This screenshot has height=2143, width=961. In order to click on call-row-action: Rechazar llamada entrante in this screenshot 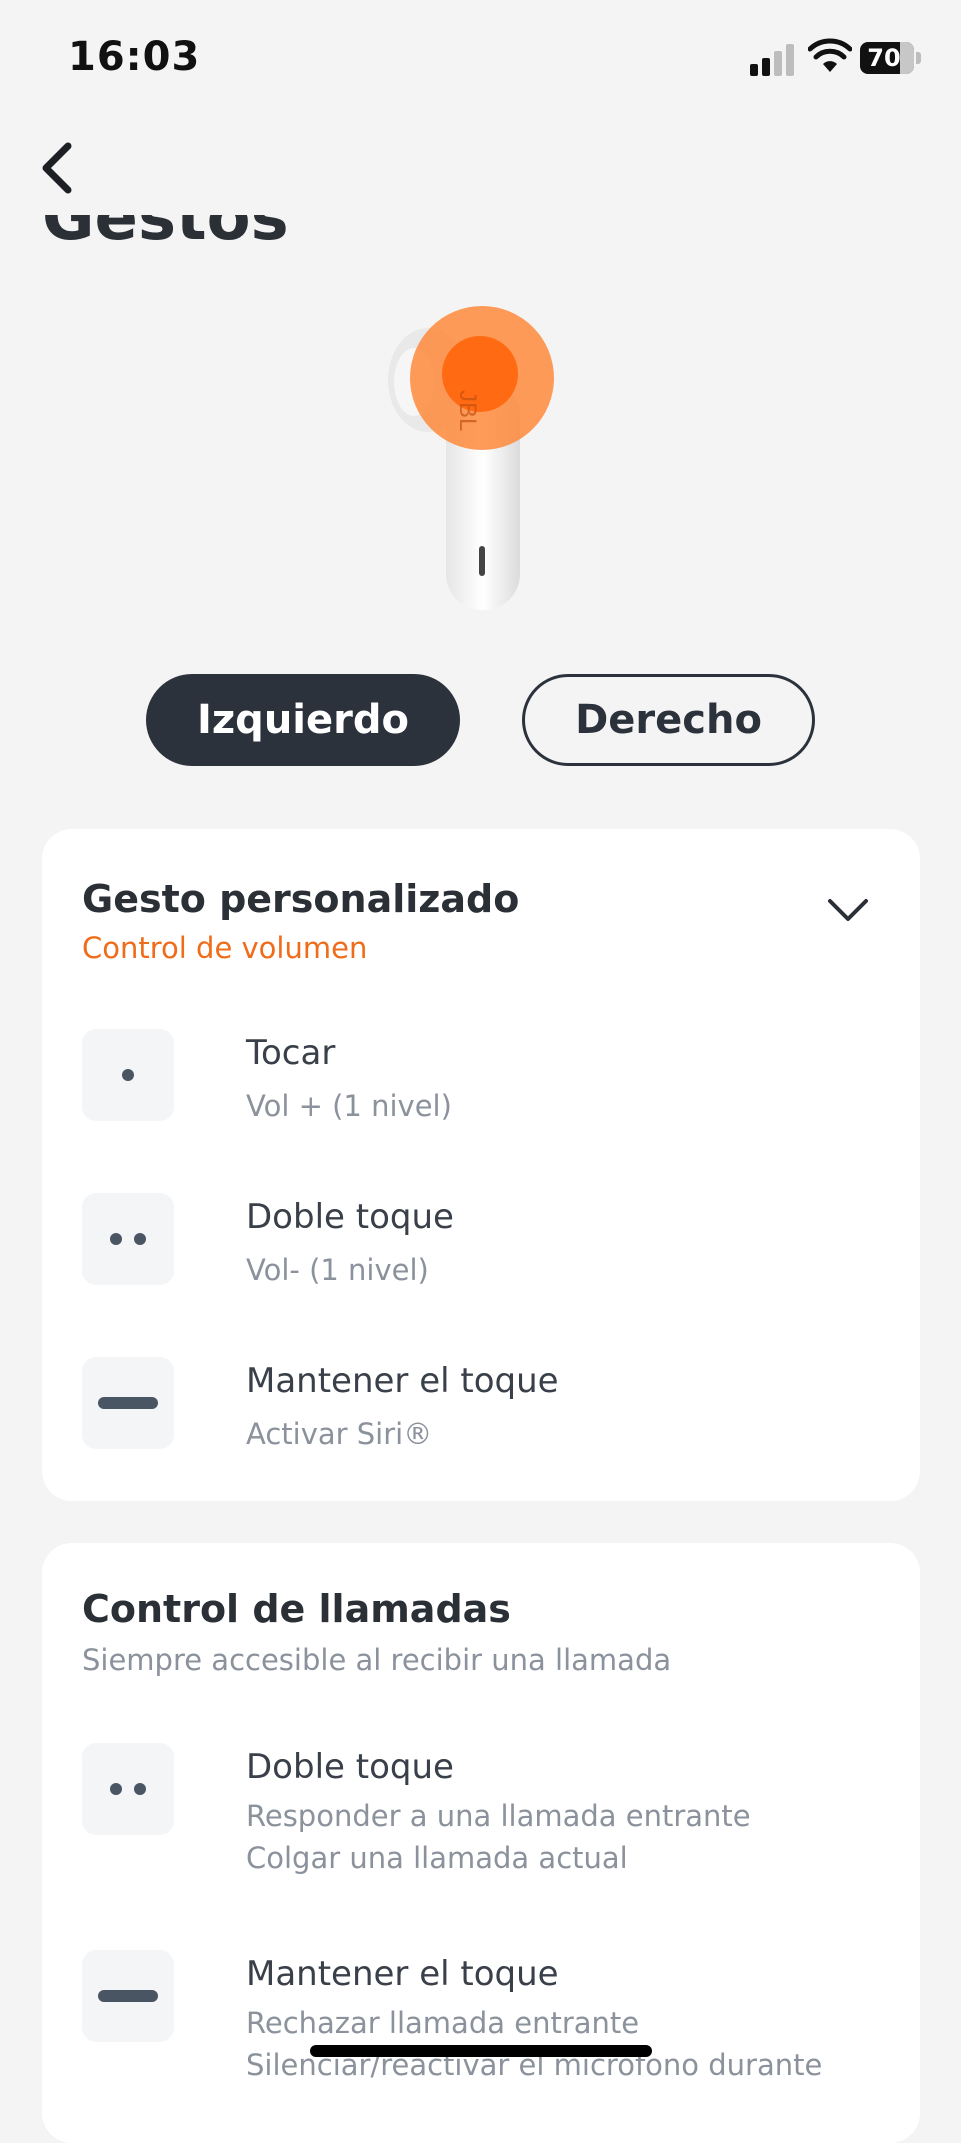, I will do `click(443, 2023)`.